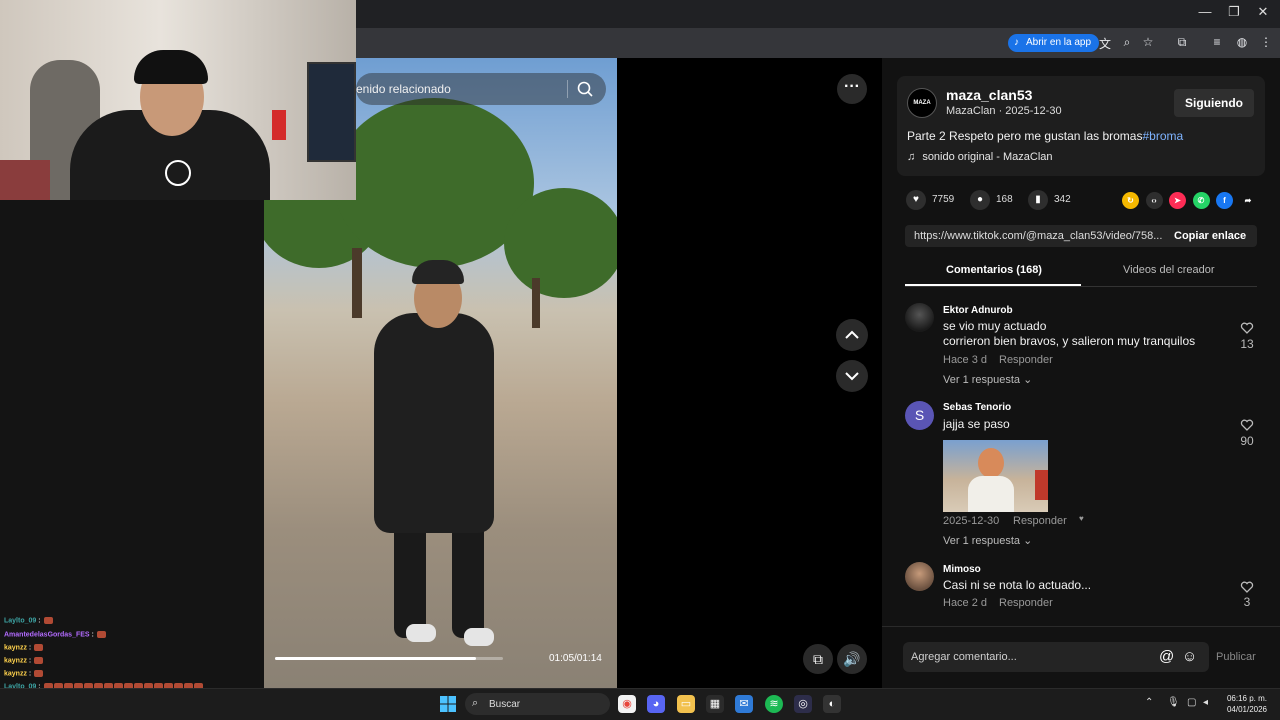 Image resolution: width=1280 pixels, height=720 pixels. I want to click on chat-username: AmantedelasGordas_FES, so click(47, 634).